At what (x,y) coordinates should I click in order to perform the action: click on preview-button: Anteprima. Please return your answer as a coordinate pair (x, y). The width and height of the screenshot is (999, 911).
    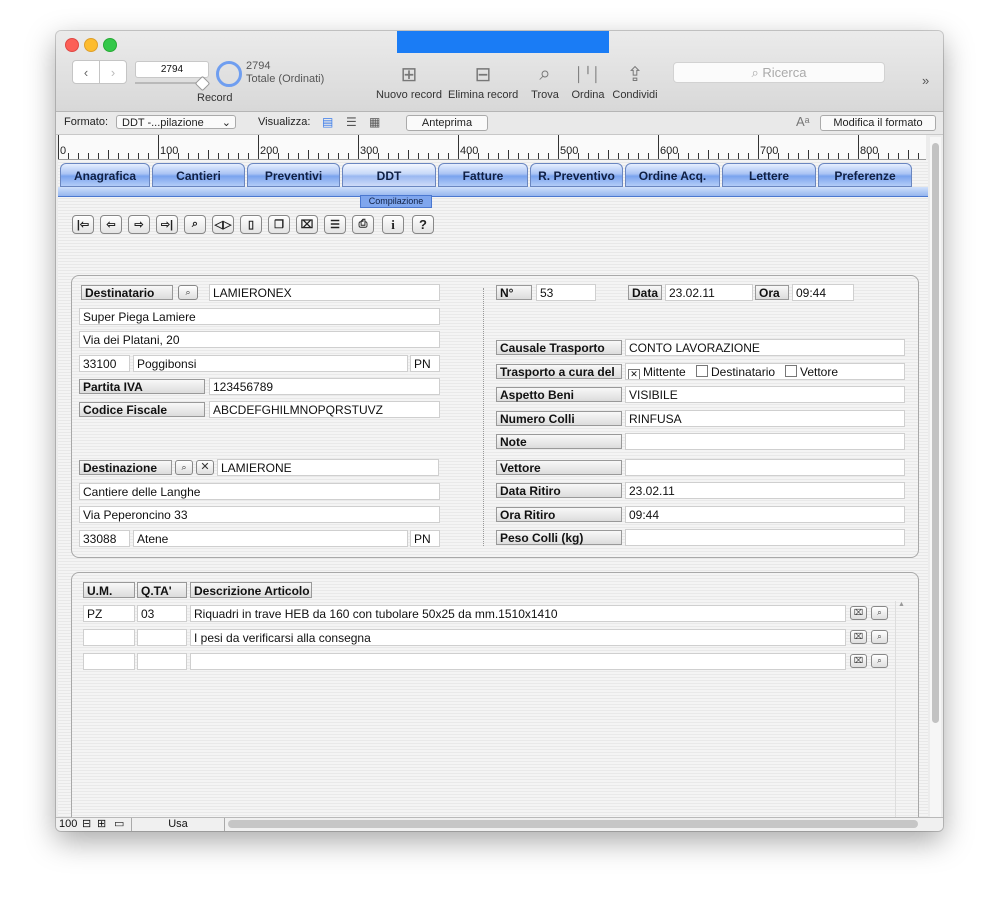
    Looking at the image, I should click on (447, 123).